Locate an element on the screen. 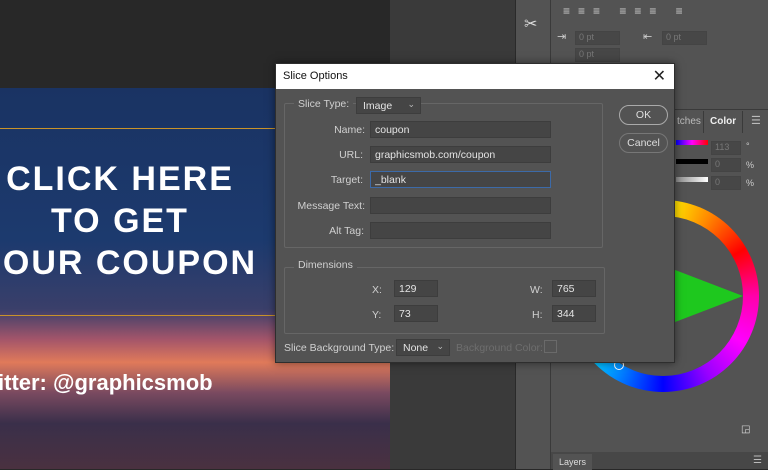  tab-color: Color is located at coordinates (723, 122).